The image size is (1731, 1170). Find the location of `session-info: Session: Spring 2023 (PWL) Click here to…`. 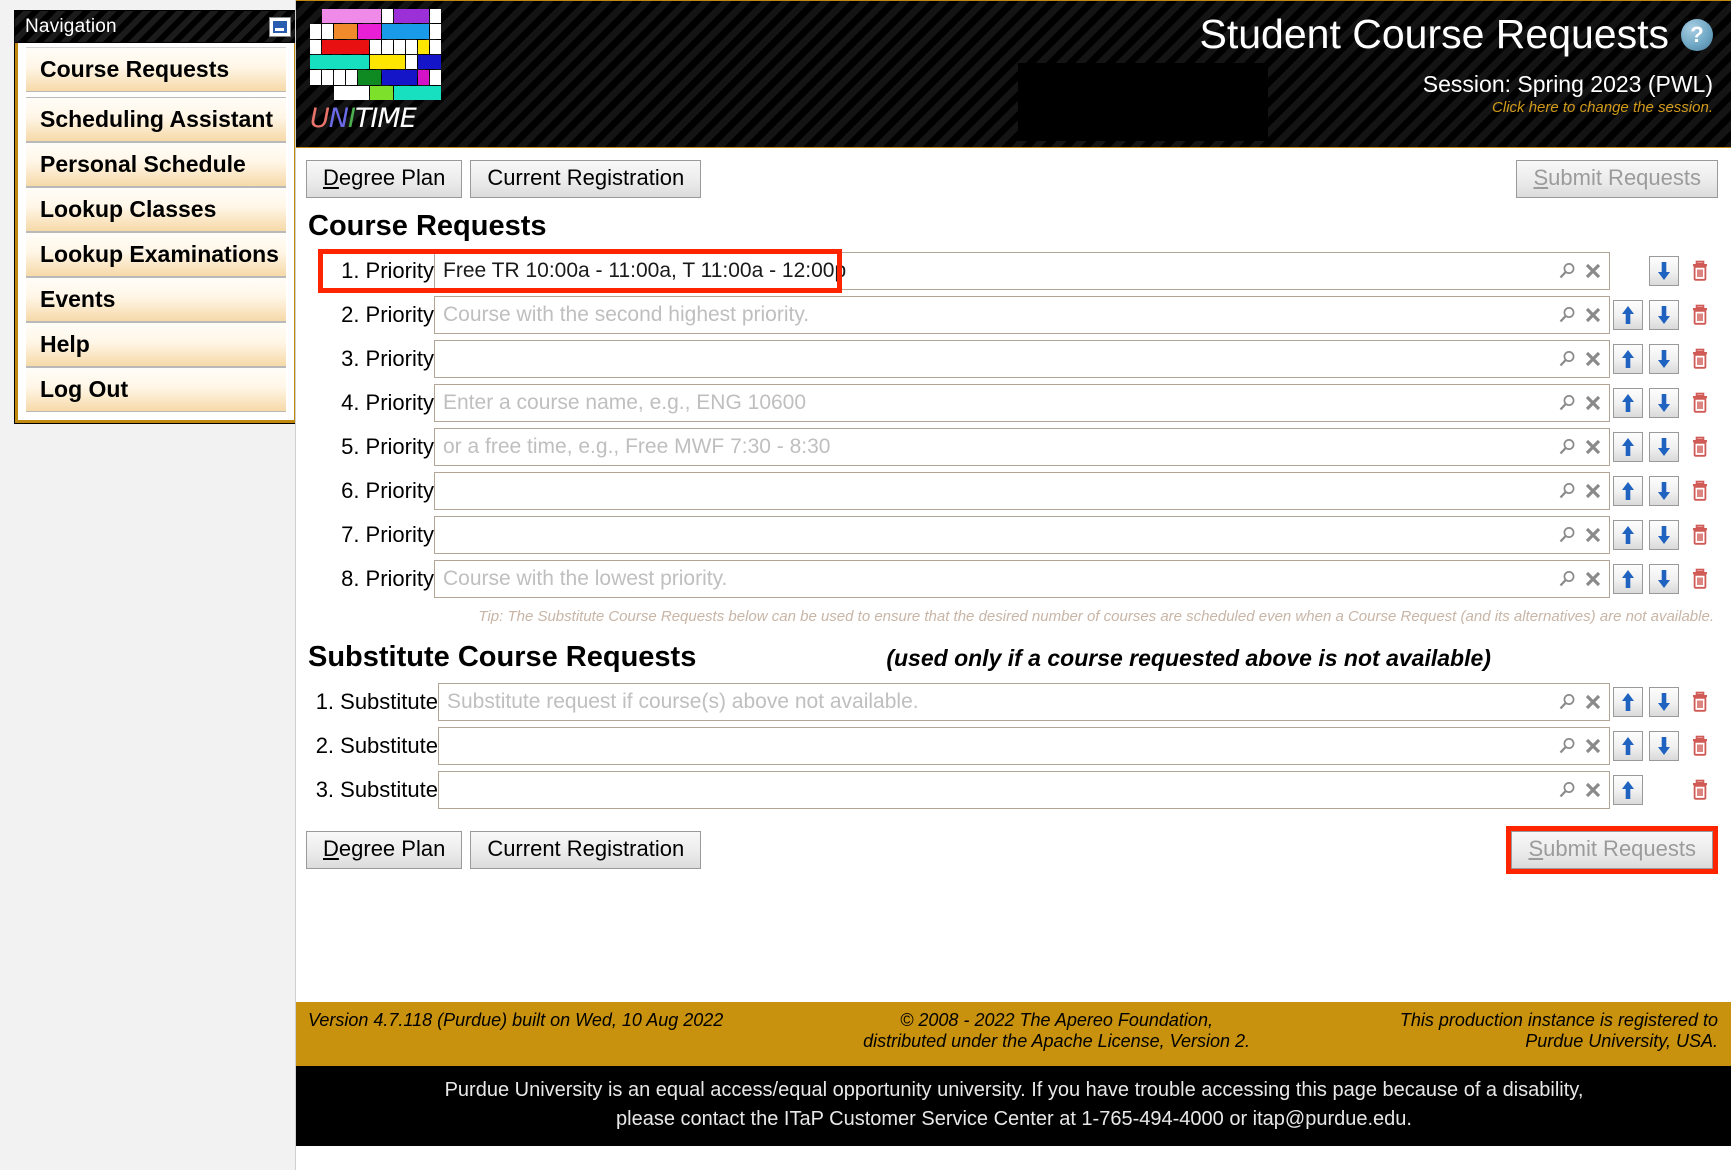

session-info: Session: Spring 2023 (PWL) Click here to… is located at coordinates (1568, 93).